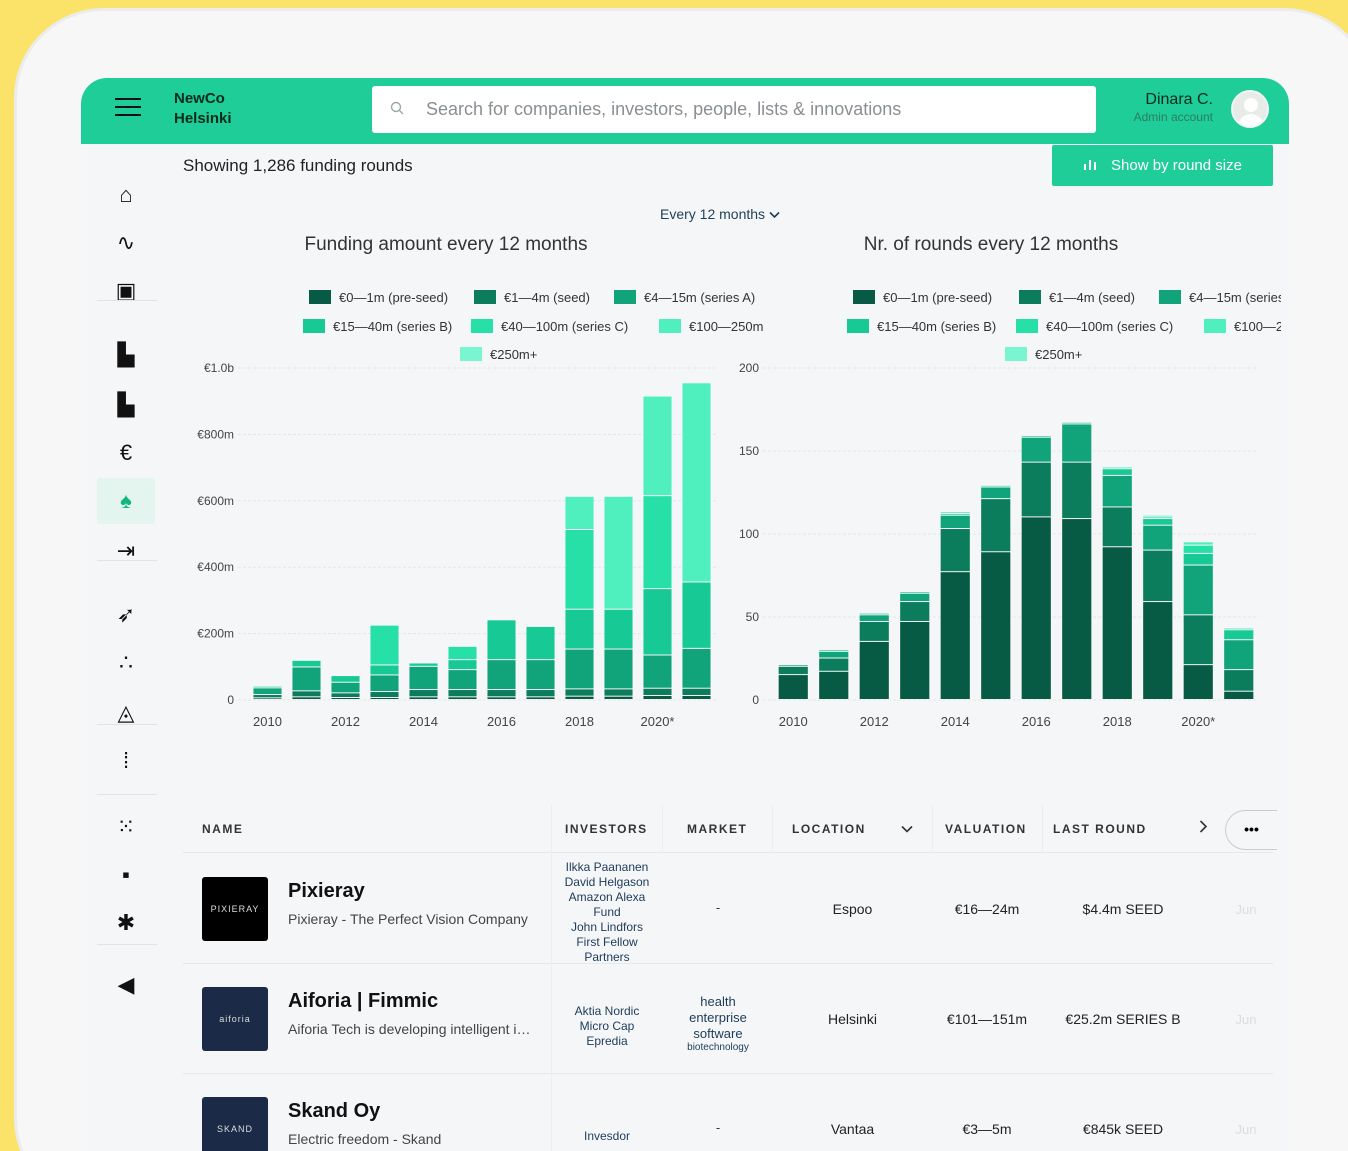 The height and width of the screenshot is (1151, 1348). What do you see at coordinates (363, 1001) in the screenshot?
I see `company-name: Aiforia | Fimmic` at bounding box center [363, 1001].